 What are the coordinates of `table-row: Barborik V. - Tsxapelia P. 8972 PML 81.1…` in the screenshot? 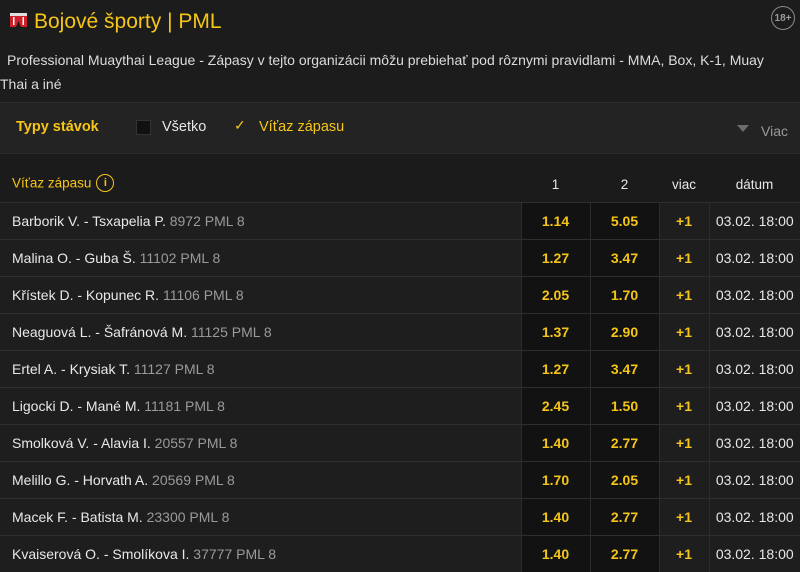 It's located at (400, 221).